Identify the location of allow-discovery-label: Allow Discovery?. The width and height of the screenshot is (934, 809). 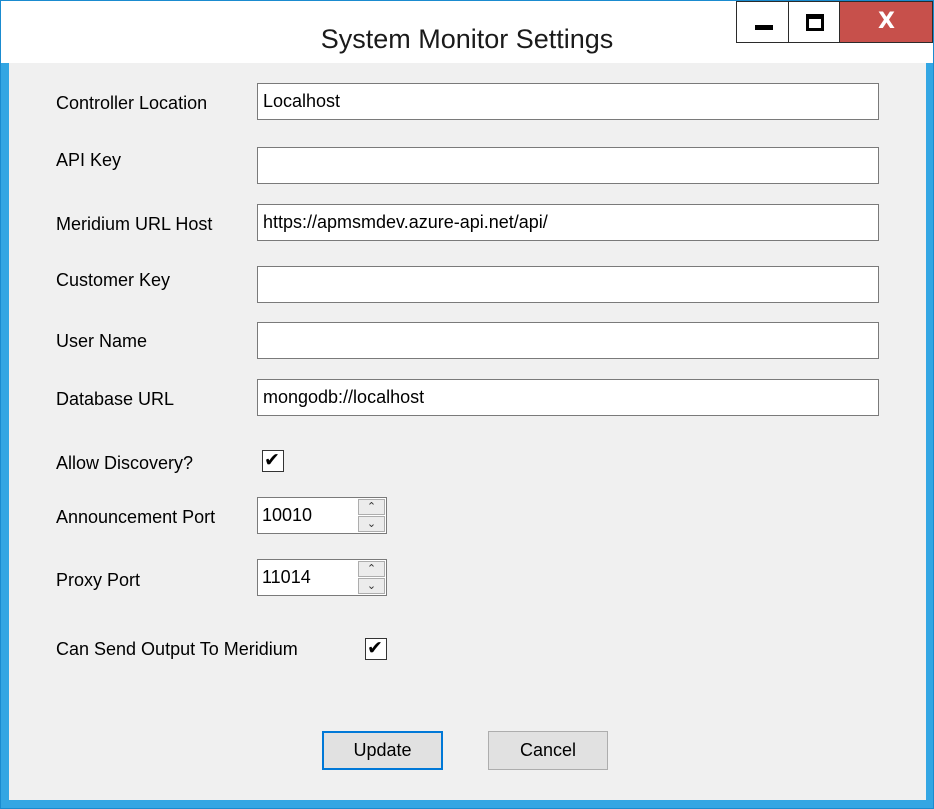
(125, 463).